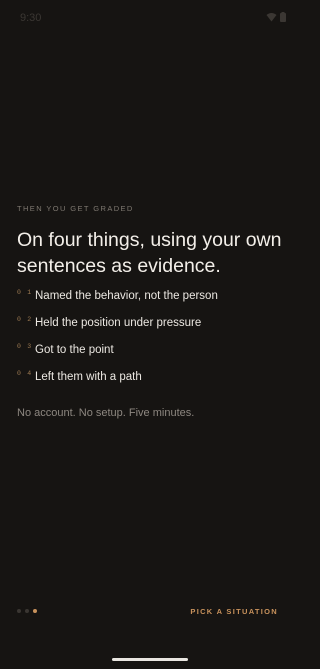  Describe the element at coordinates (152, 355) in the screenshot. I see `criterion-item: 0 3 Got to the point` at that location.